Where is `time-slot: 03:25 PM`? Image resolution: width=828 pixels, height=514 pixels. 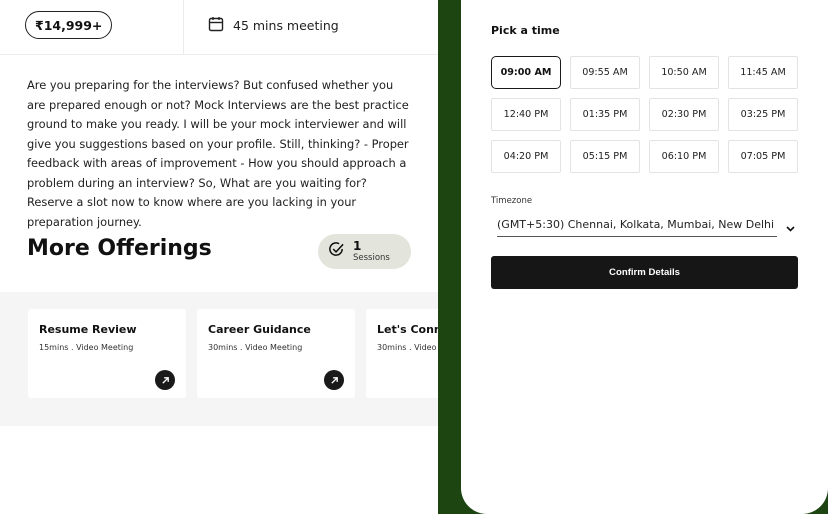
time-slot: 03:25 PM is located at coordinates (763, 114).